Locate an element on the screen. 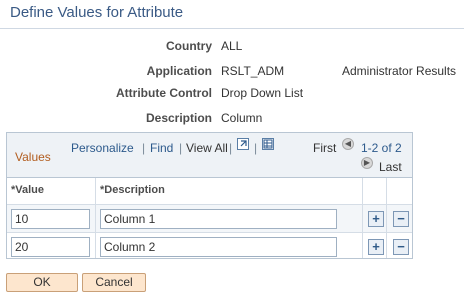 Image resolution: width=464 pixels, height=296 pixels. next-icon: ▶ is located at coordinates (367, 163).